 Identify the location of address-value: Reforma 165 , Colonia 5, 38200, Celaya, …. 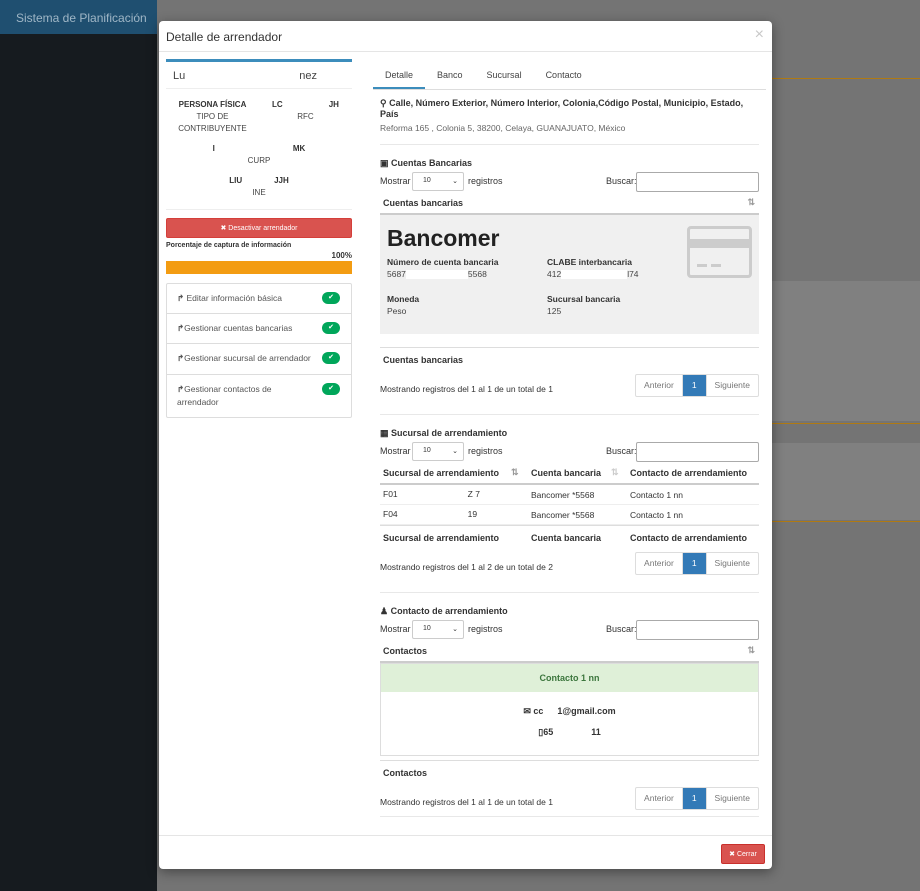
(503, 128).